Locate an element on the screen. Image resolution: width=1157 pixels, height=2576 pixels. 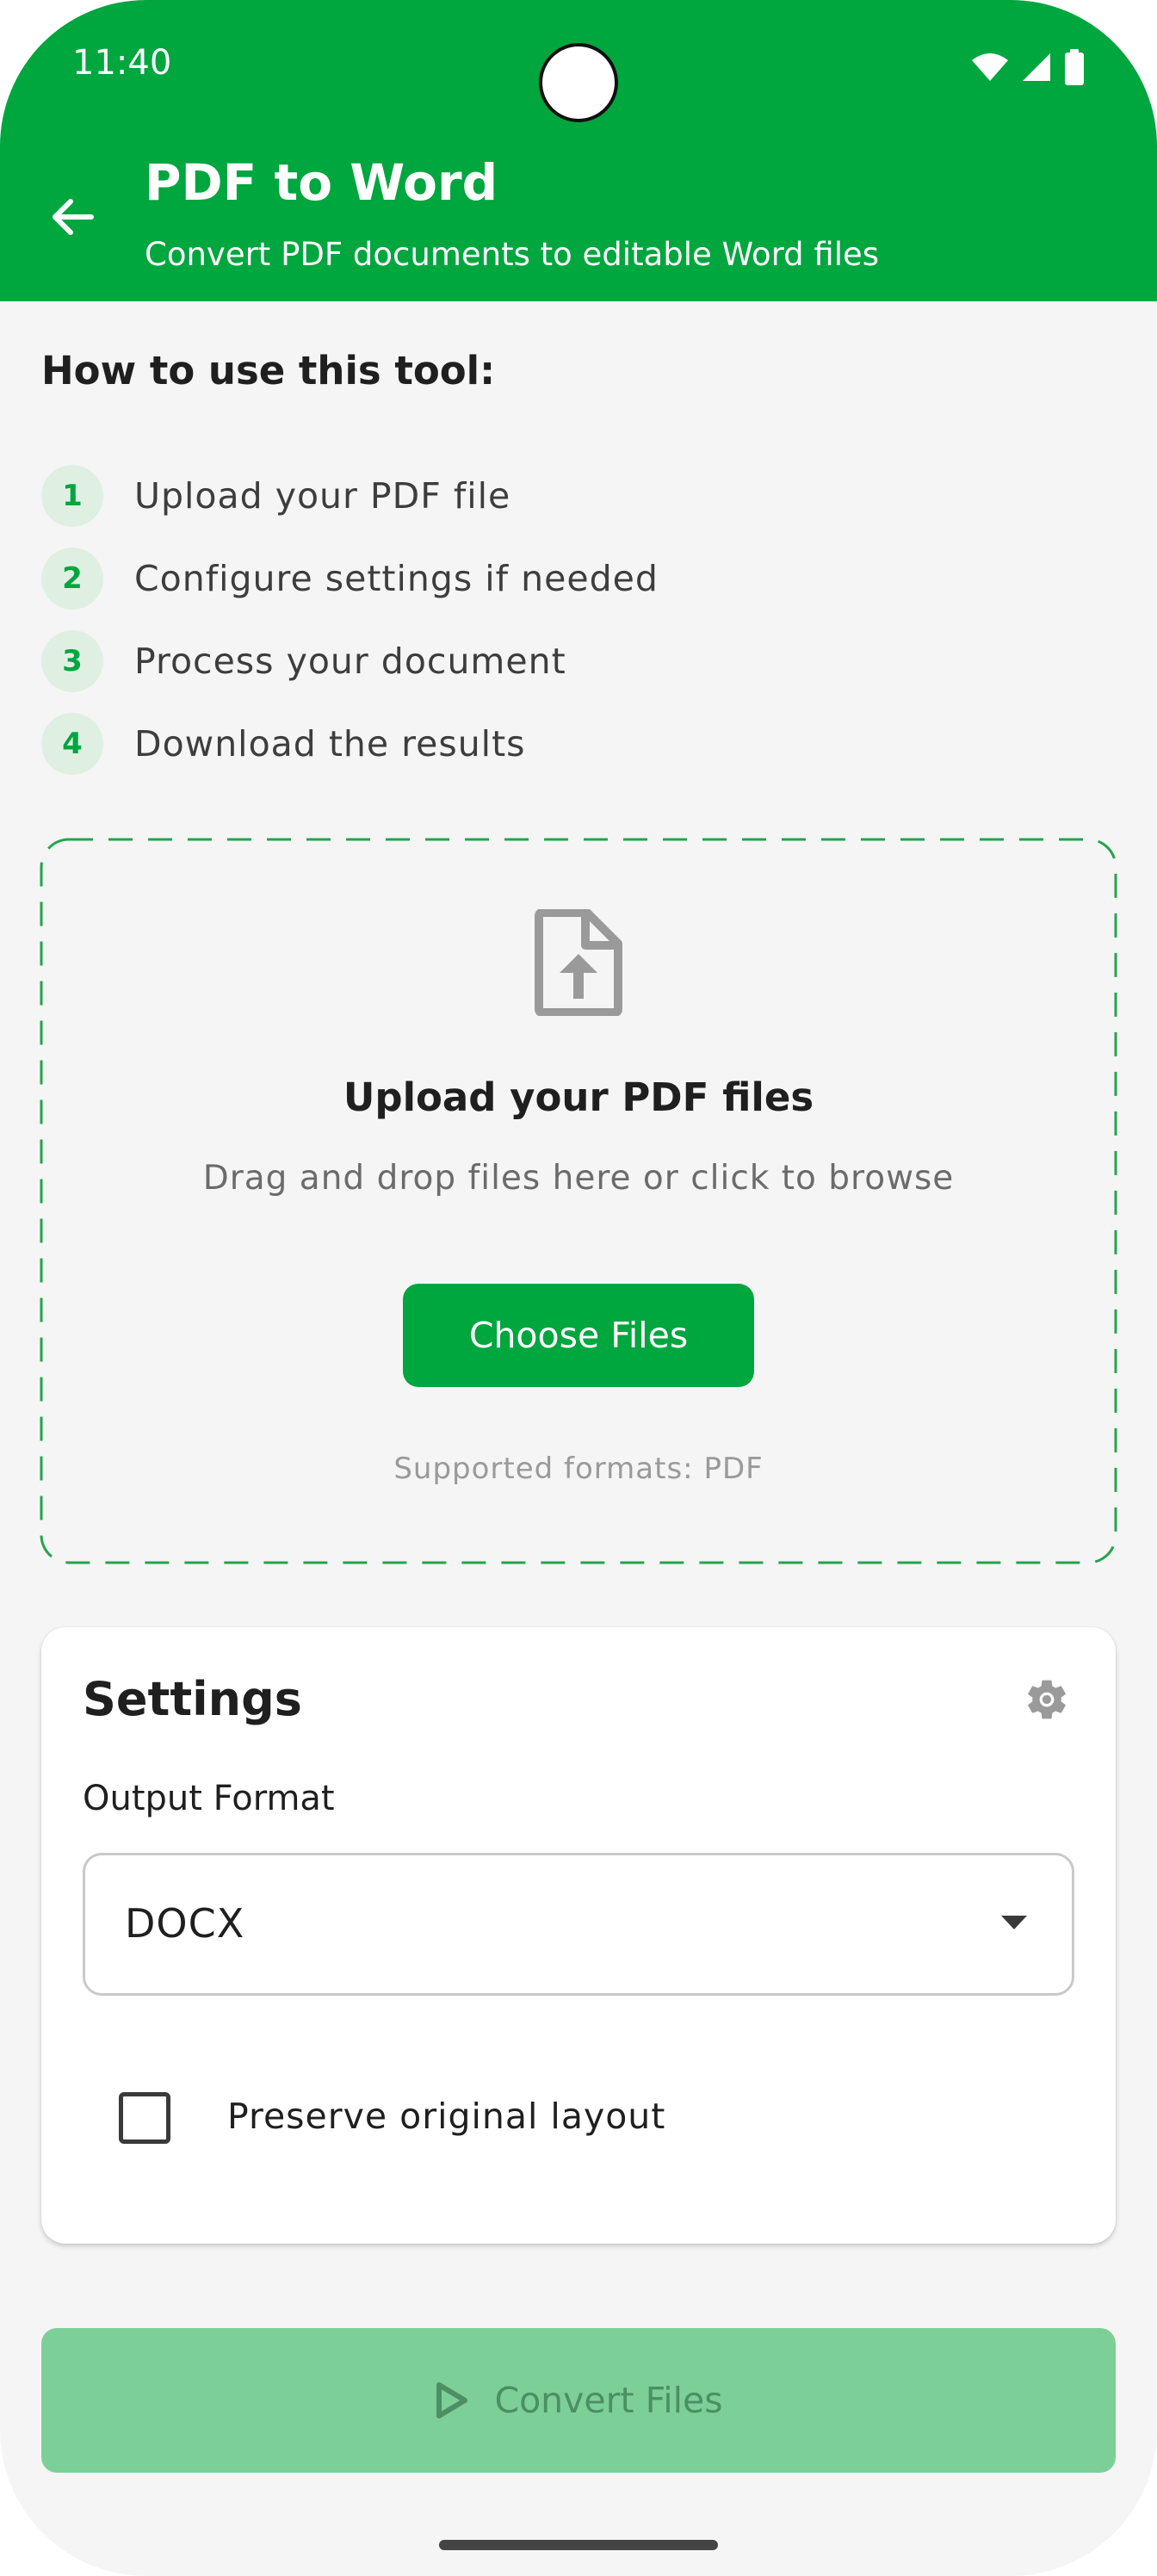
step-item: 4 Download the results is located at coordinates (557, 744).